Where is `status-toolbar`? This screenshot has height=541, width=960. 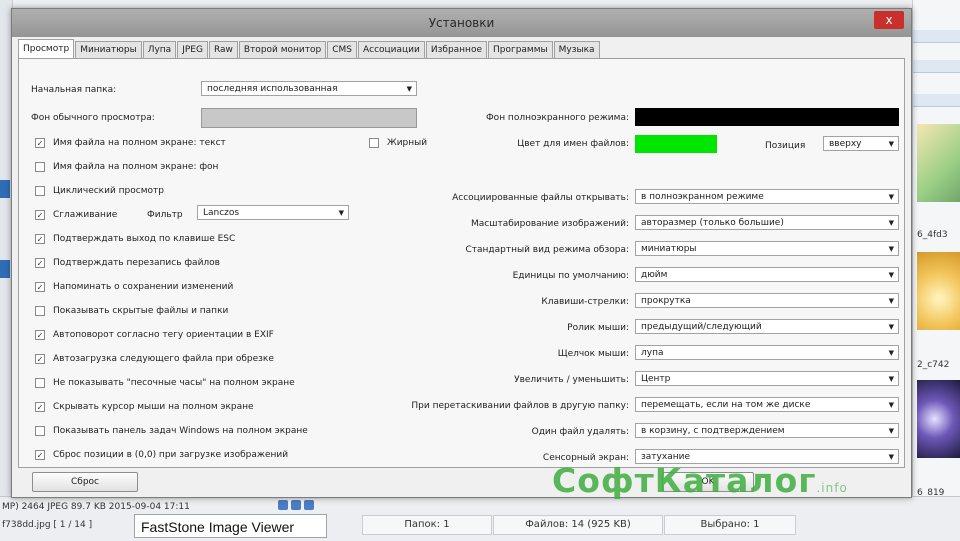
status-toolbar is located at coordinates (296, 507).